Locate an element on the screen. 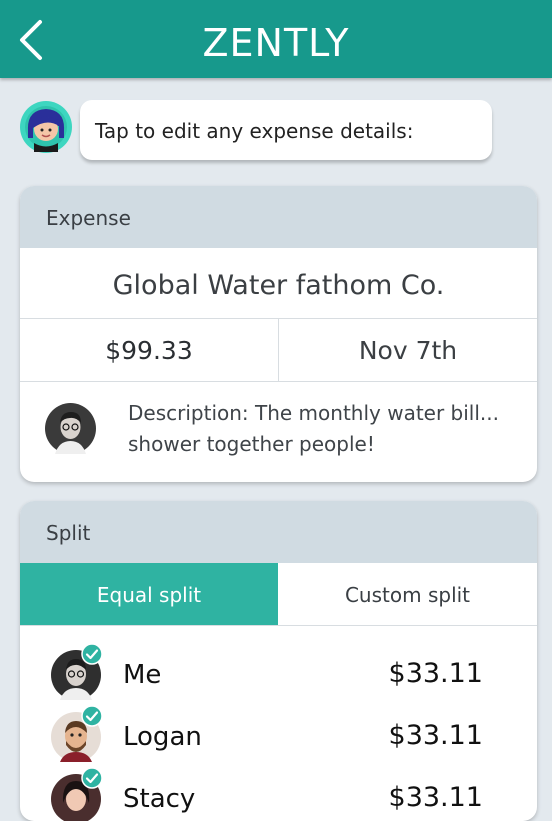  person-name: Me is located at coordinates (142, 675).